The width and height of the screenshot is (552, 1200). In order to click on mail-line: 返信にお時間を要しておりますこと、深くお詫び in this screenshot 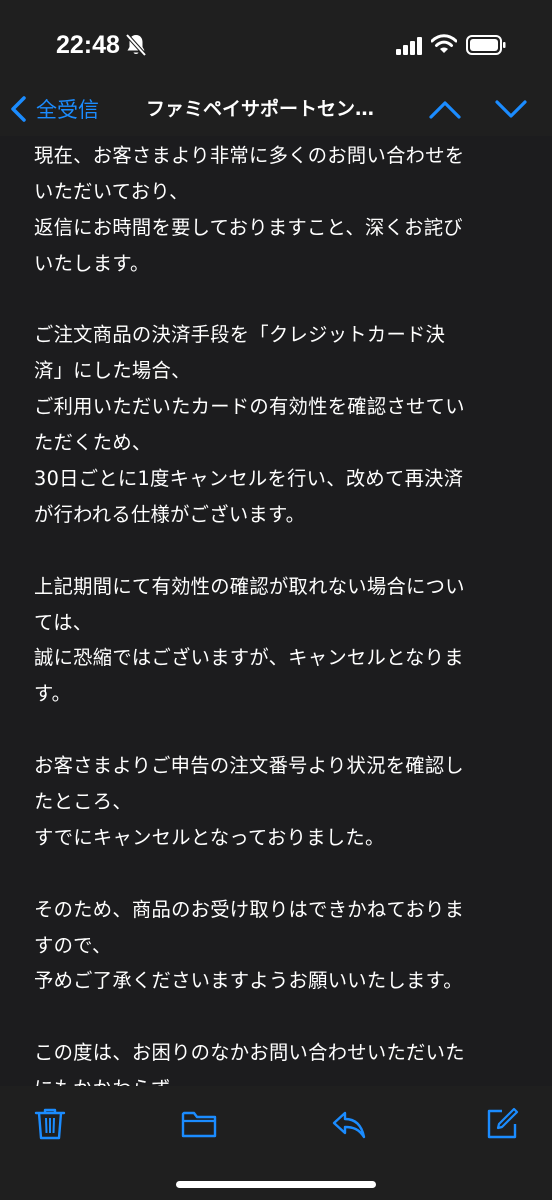, I will do `click(248, 227)`.